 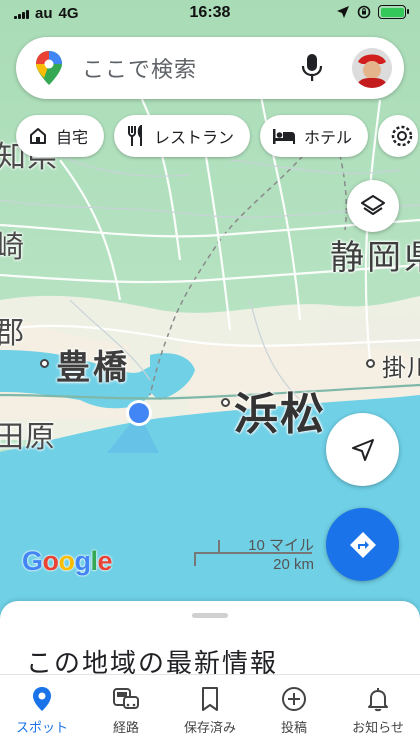 What do you see at coordinates (194, 137) in the screenshot?
I see `chip-restaurant-label: レストラン` at bounding box center [194, 137].